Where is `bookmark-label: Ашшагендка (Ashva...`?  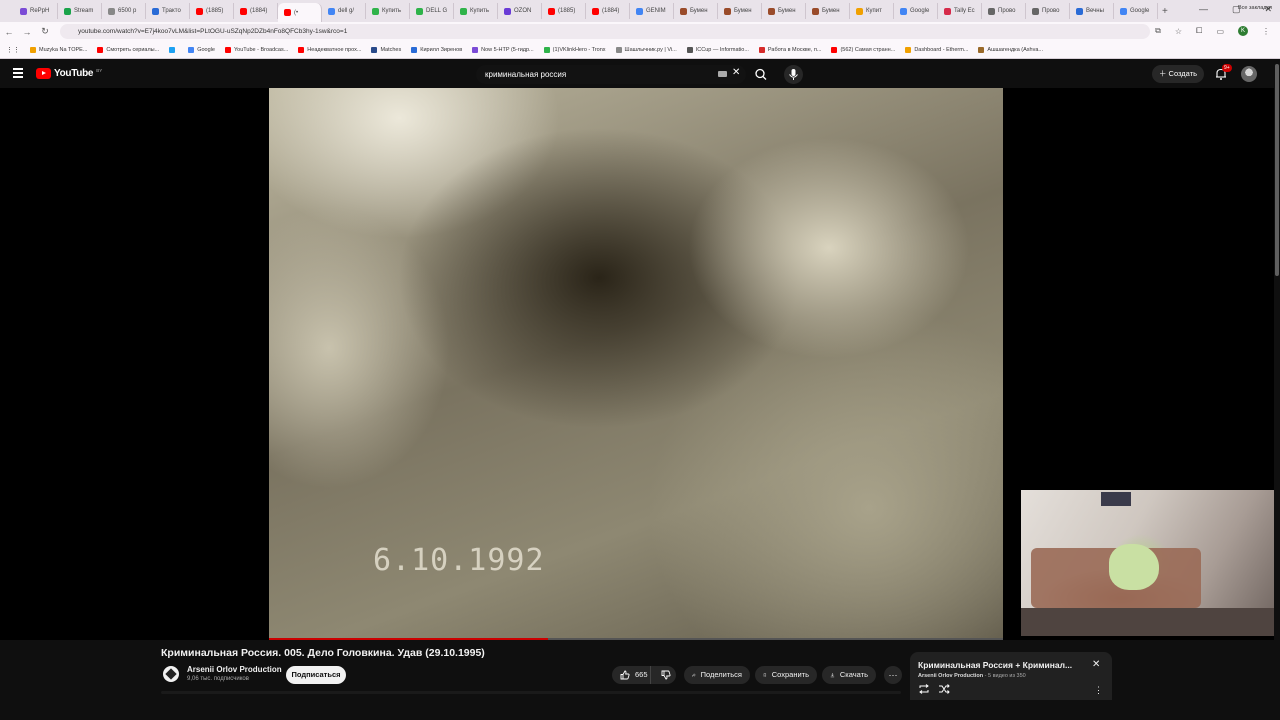
bookmark-label: Ашшагендка (Ashva... is located at coordinates (1015, 49).